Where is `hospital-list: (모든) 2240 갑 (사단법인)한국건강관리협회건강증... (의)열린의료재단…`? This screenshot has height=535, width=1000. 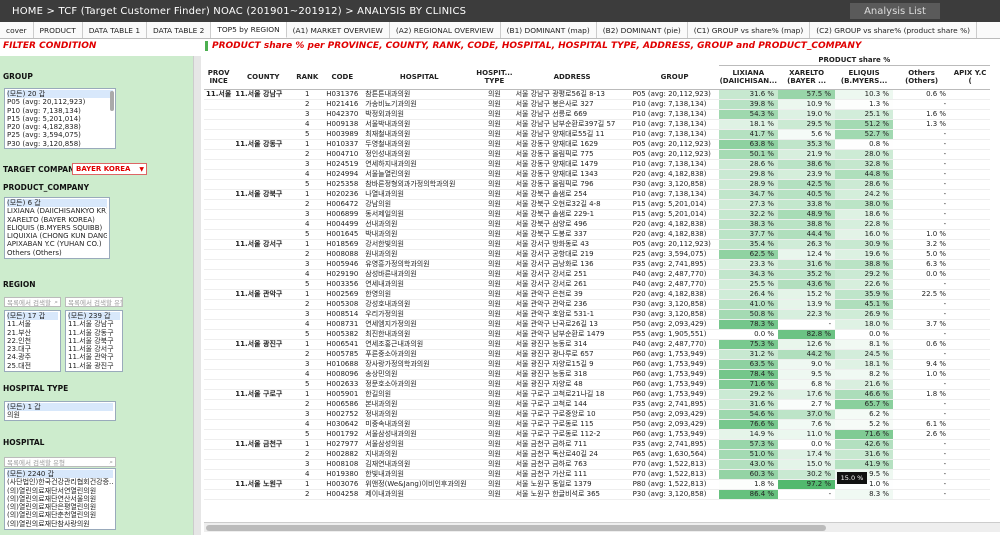 hospital-list: (모든) 2240 갑 (사단법인)한국건강관리협회건강증... (의)열린의료재단… is located at coordinates (60, 499).